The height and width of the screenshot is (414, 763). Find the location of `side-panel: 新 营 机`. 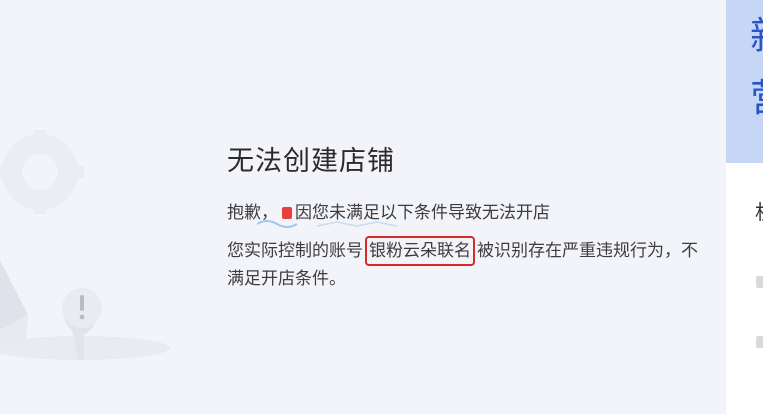

side-panel: 新 营 机 is located at coordinates (744, 207).